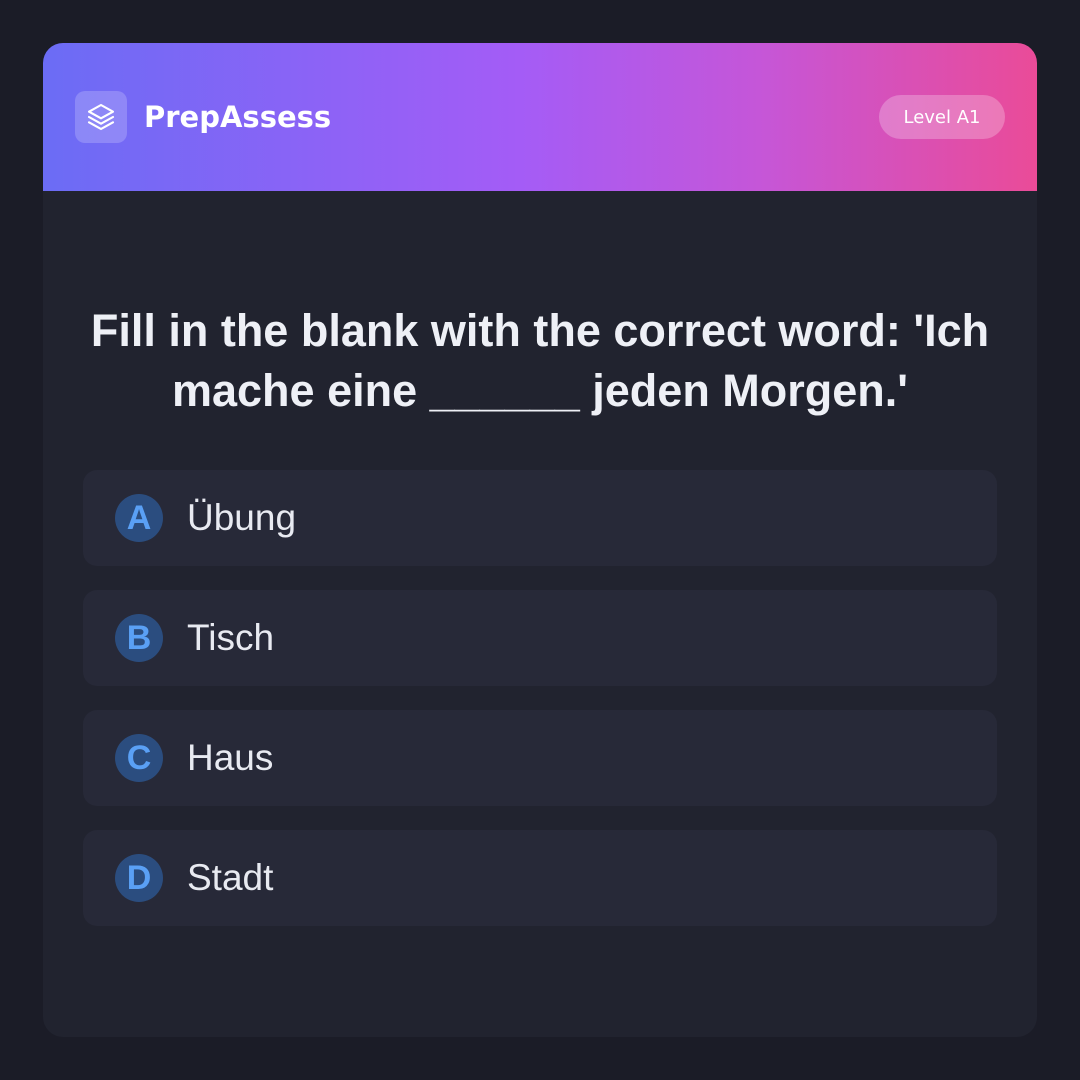 The height and width of the screenshot is (1080, 1080). Describe the element at coordinates (139, 638) in the screenshot. I see `option-letter-badge: B` at that location.